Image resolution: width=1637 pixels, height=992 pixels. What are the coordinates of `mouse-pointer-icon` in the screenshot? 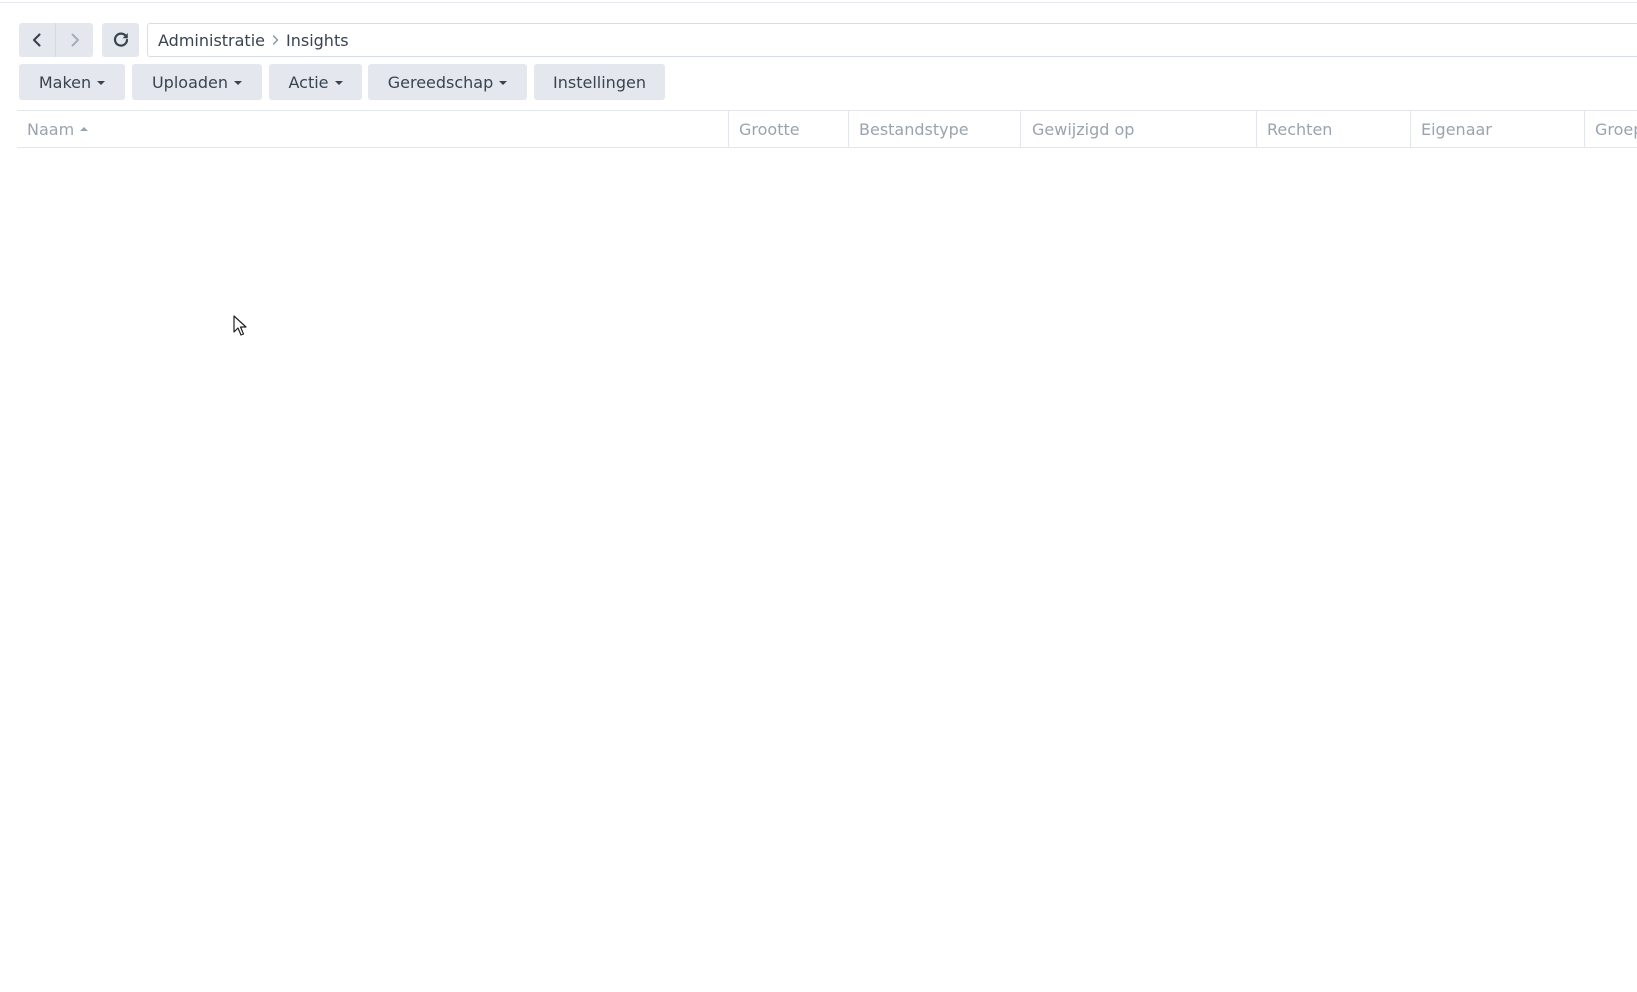 It's located at (240, 325).